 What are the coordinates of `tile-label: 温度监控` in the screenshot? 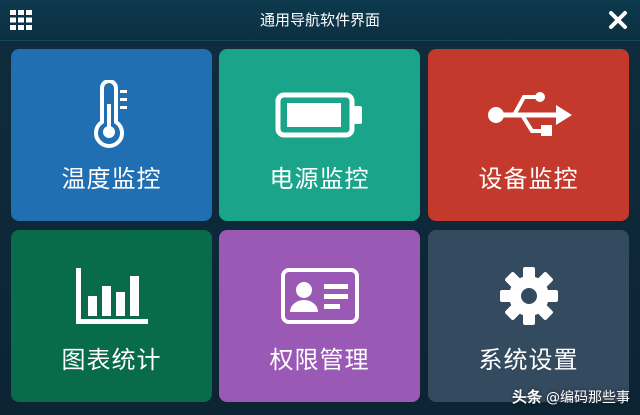 It's located at (111, 179).